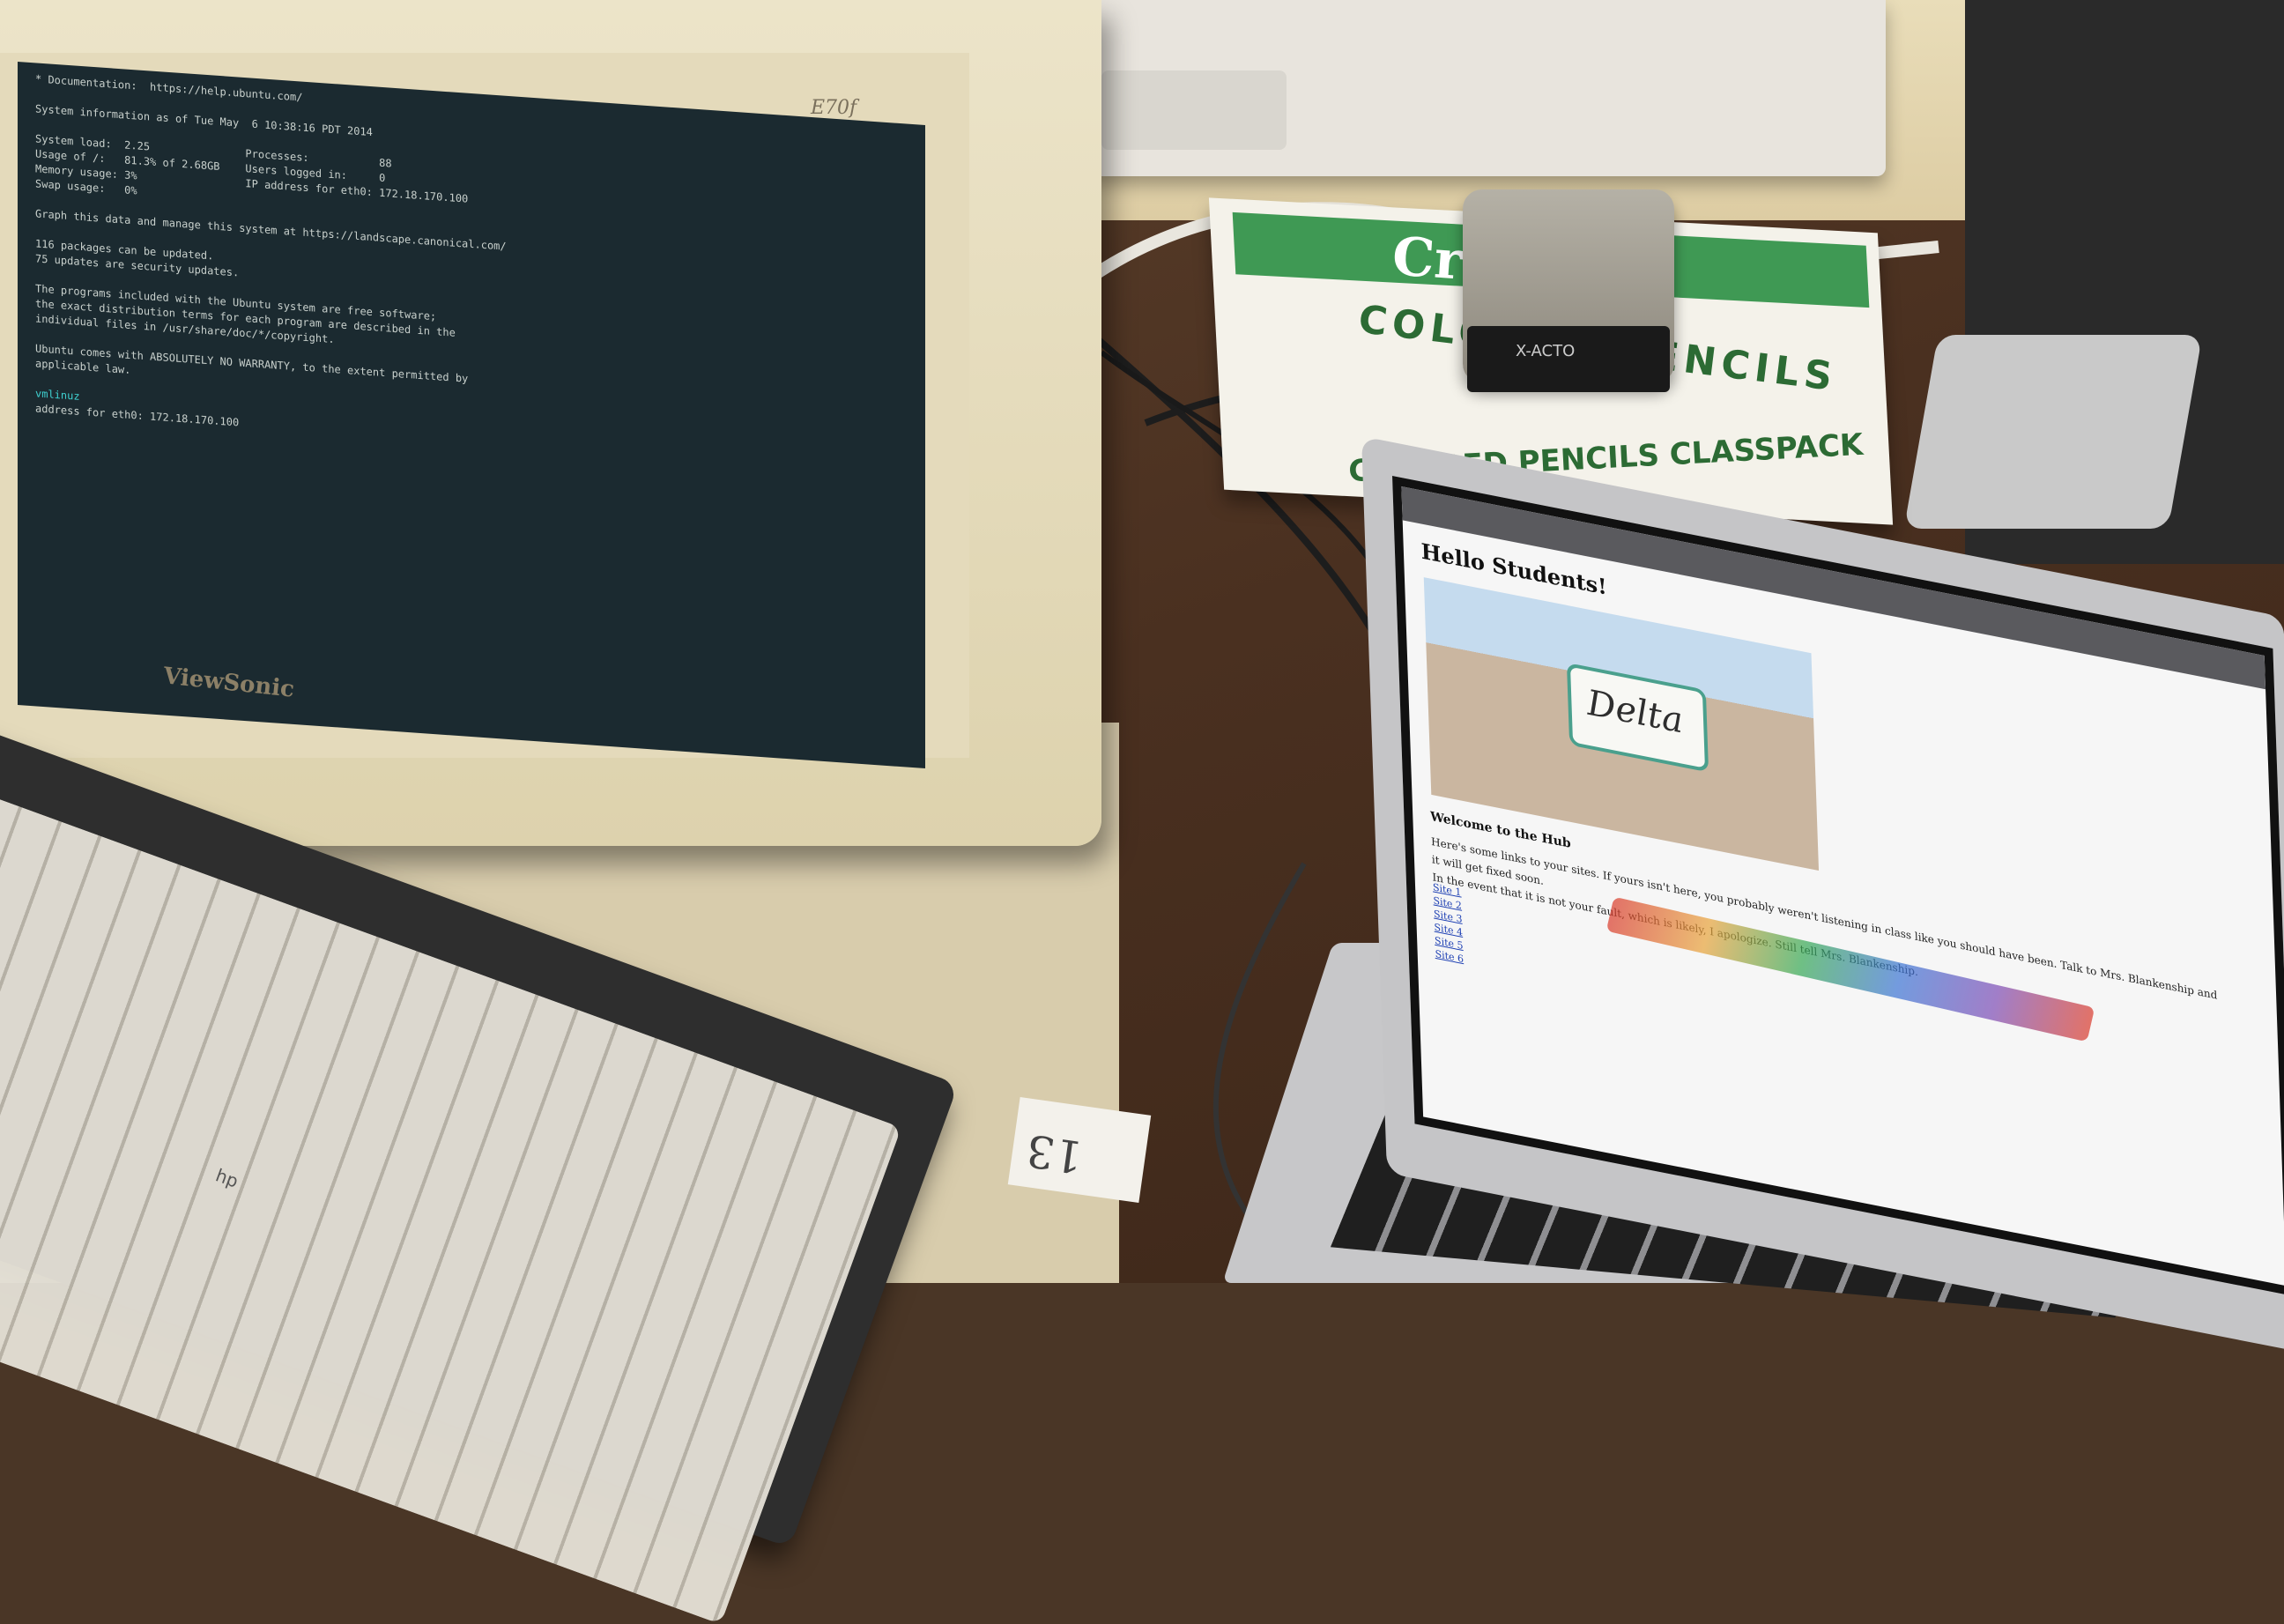 This screenshot has height=1624, width=2284. What do you see at coordinates (1054, 1153) in the screenshot?
I see `desk-label-text: 13` at bounding box center [1054, 1153].